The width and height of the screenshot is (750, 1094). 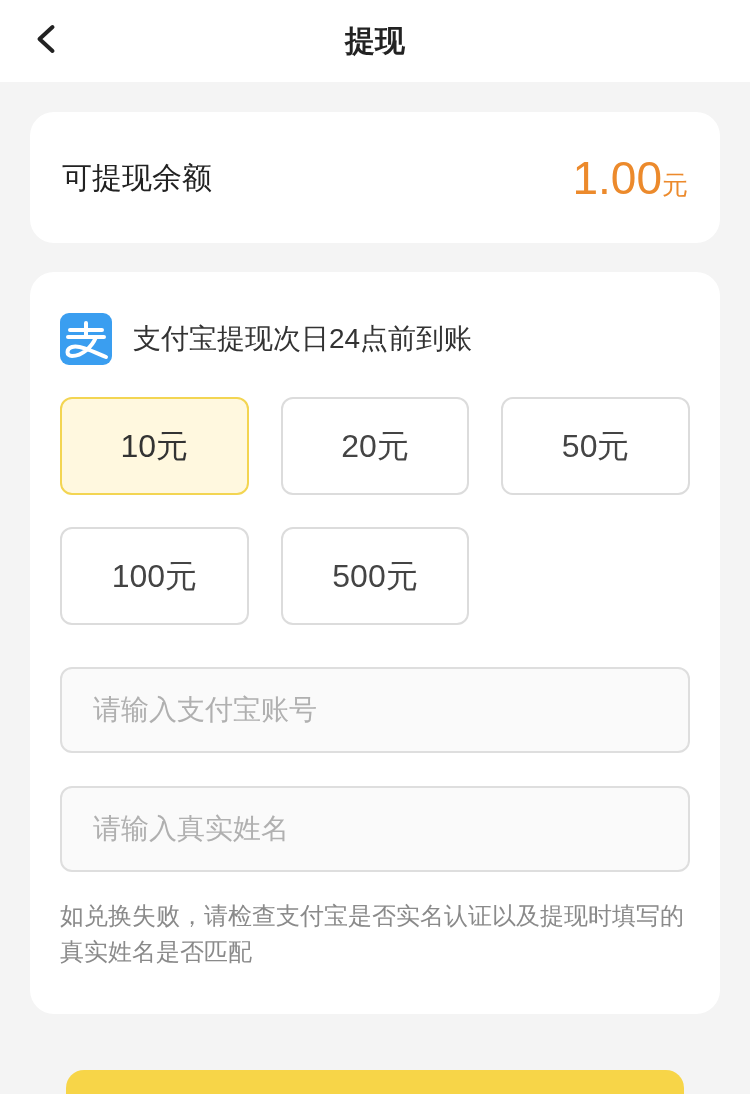 What do you see at coordinates (617, 177) in the screenshot?
I see `balance-amount: 1.00` at bounding box center [617, 177].